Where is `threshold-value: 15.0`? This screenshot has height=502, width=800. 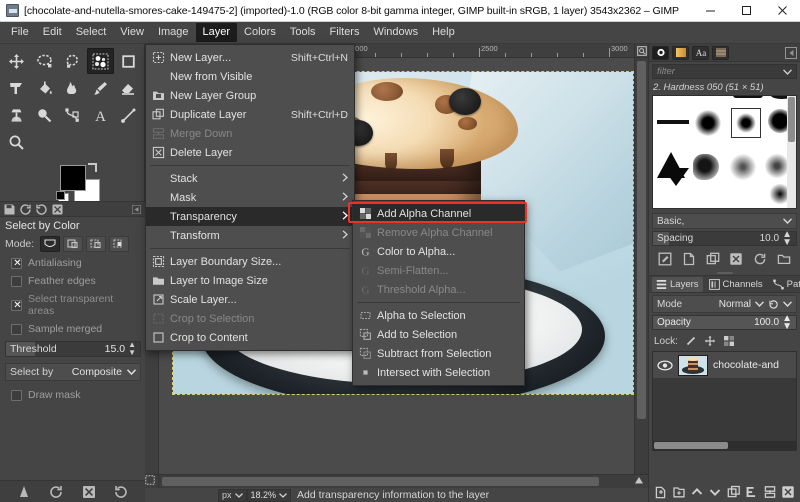 threshold-value: 15.0 is located at coordinates (115, 349).